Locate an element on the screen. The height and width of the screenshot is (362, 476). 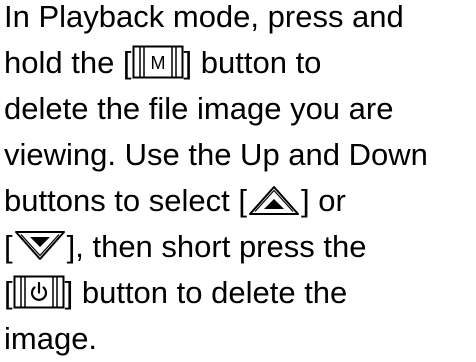
mode-button-icon: M is located at coordinates (158, 62).